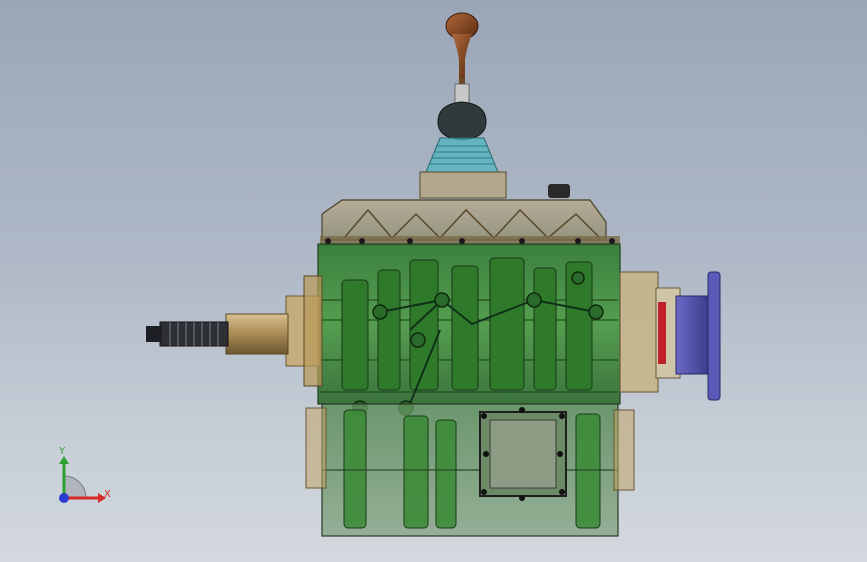  I want to click on seal-ring-red, so click(662, 333).